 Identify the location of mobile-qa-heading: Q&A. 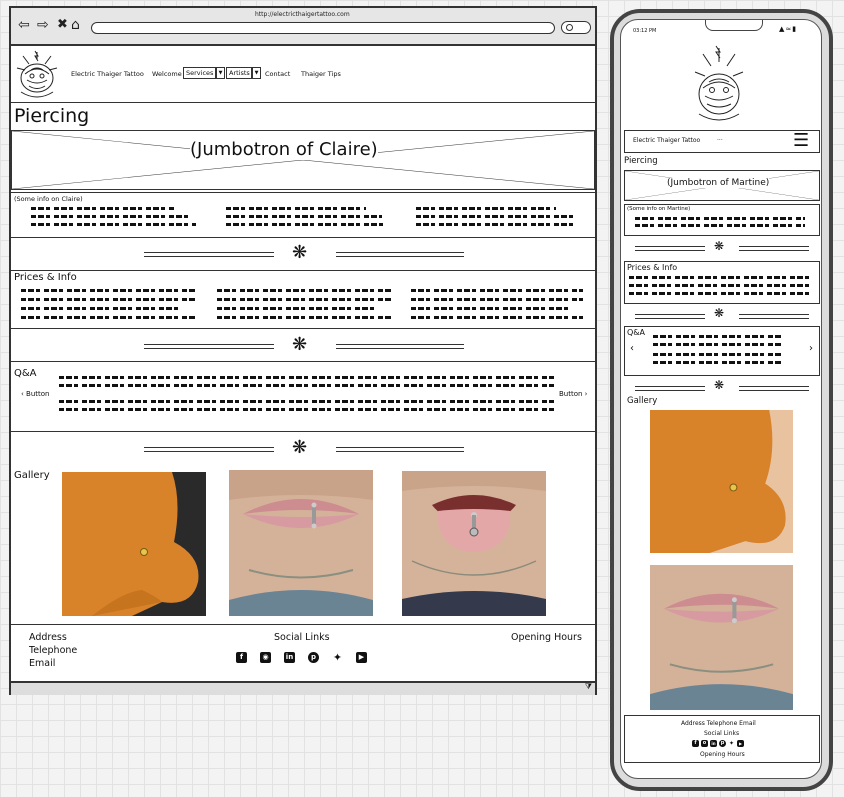
(636, 332).